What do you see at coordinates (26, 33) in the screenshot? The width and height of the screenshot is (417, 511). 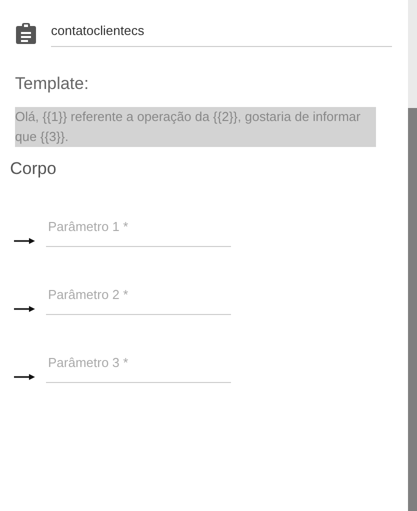 I see `clipboard-icon` at bounding box center [26, 33].